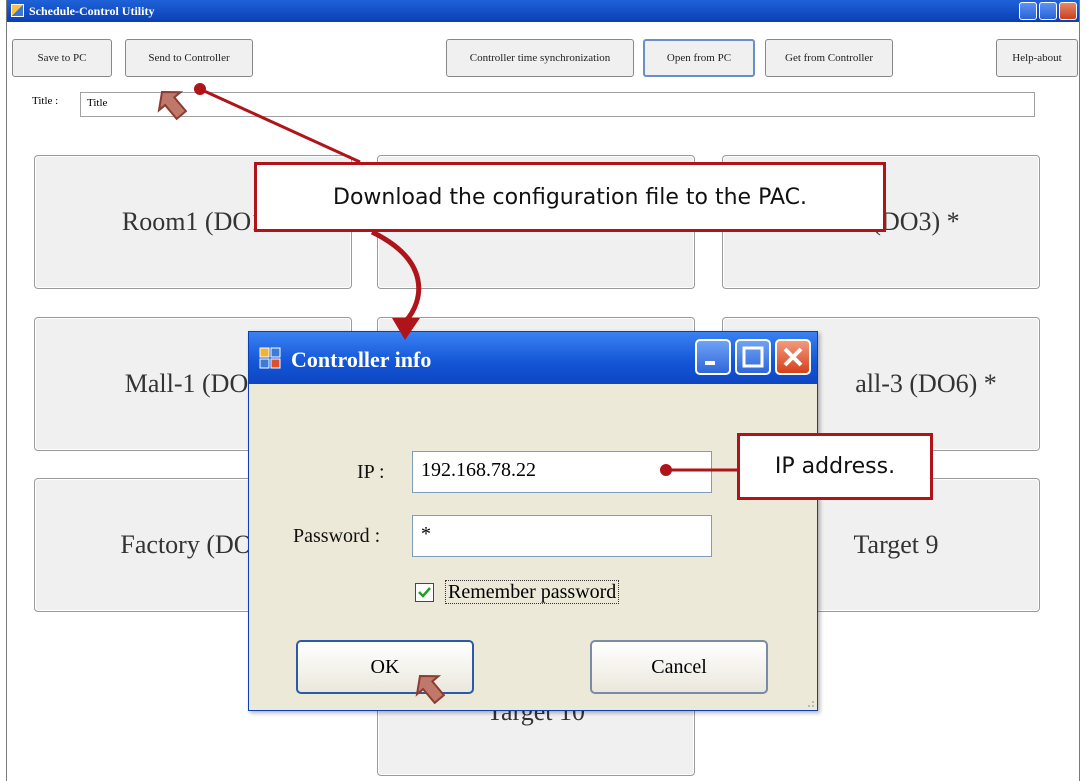 The width and height of the screenshot is (1086, 781). What do you see at coordinates (557, 104) in the screenshot?
I see `title-input: Title` at bounding box center [557, 104].